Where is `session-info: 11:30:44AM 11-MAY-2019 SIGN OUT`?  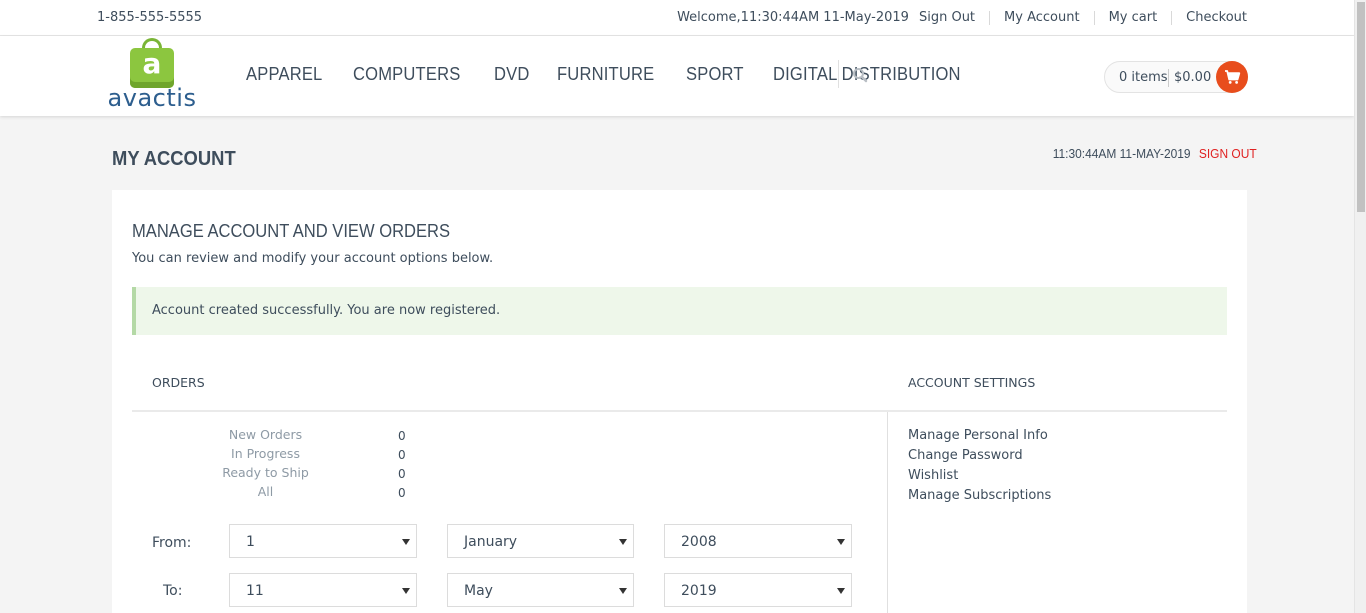 session-info: 11:30:44AM 11-MAY-2019 SIGN OUT is located at coordinates (1155, 153).